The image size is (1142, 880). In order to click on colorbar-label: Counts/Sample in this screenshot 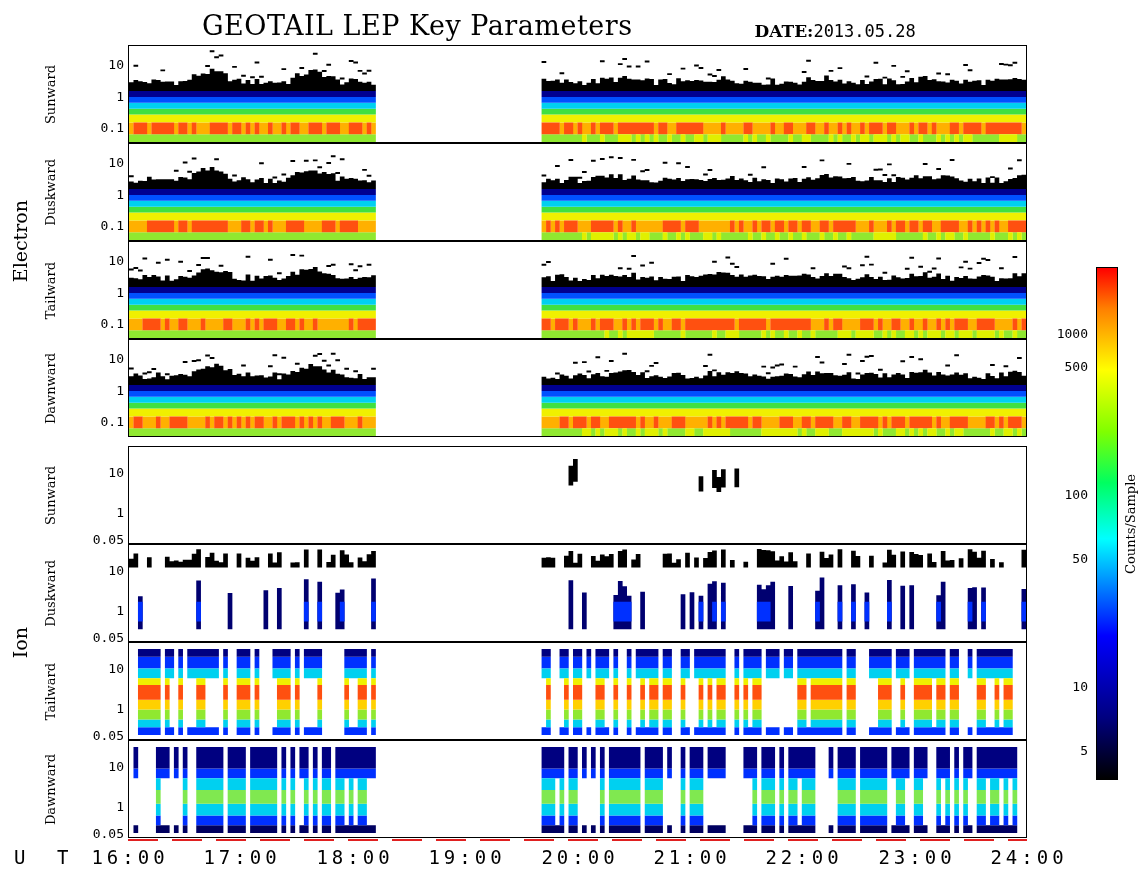, I will do `click(1130, 523)`.